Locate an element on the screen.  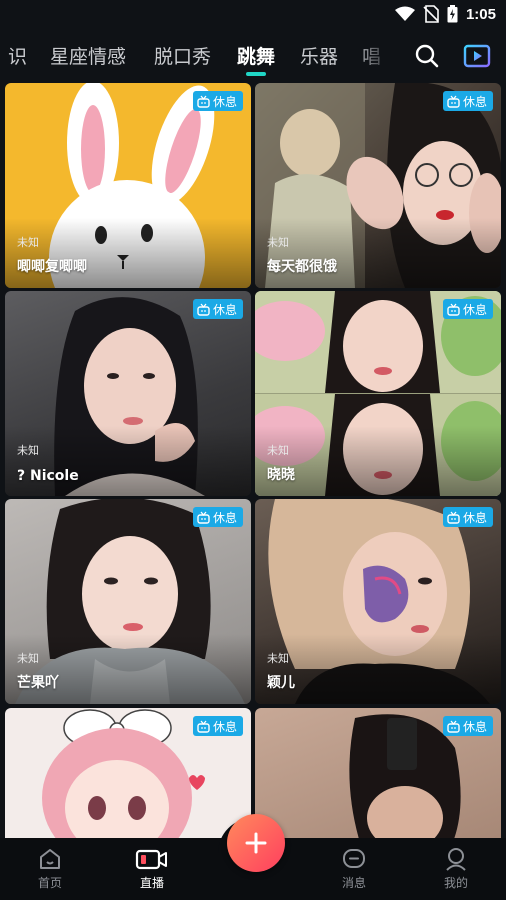
category-tab-bar: 识 星座情感 脱口秀 跳舞 乐器 唱 is located at coordinates (253, 55).